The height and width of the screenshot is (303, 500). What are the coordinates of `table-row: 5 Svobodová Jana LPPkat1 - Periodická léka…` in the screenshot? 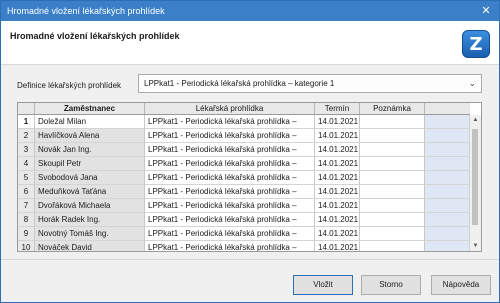 It's located at (249, 178).